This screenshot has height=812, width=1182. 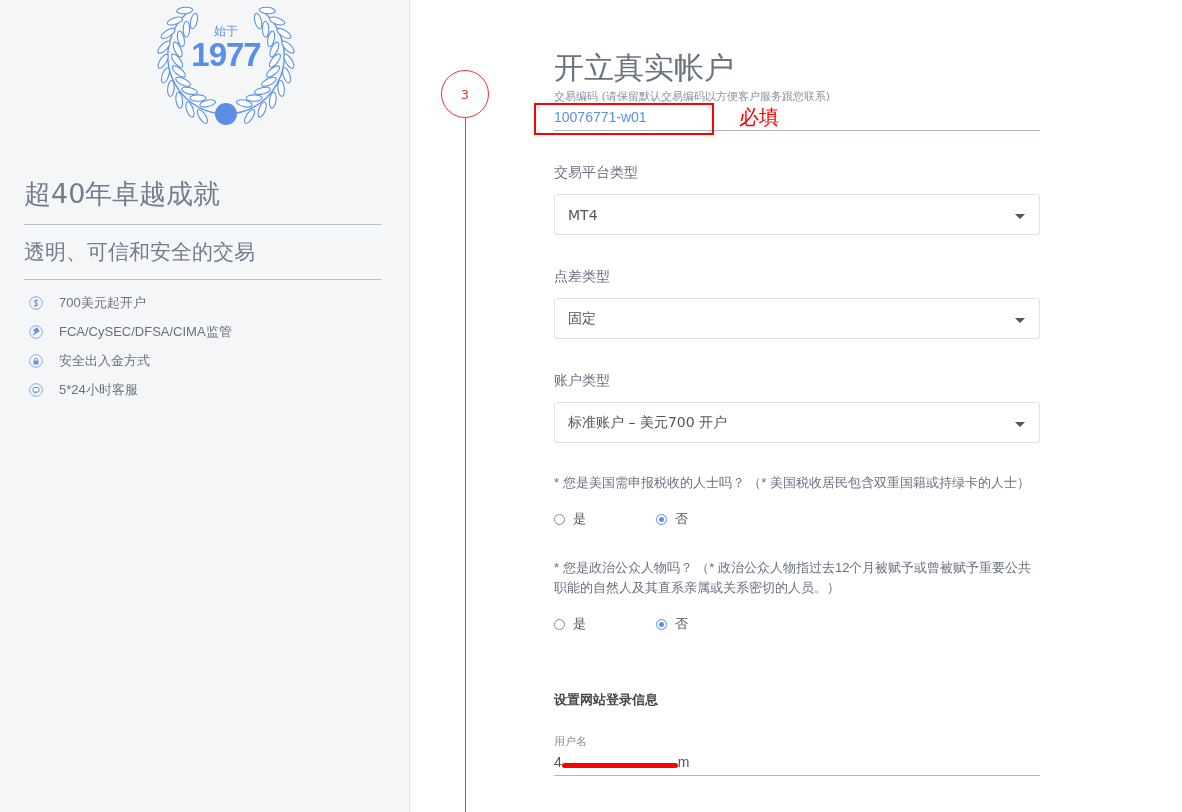 What do you see at coordinates (123, 194) in the screenshot?
I see `sidebar-title: 超40年卓越成就` at bounding box center [123, 194].